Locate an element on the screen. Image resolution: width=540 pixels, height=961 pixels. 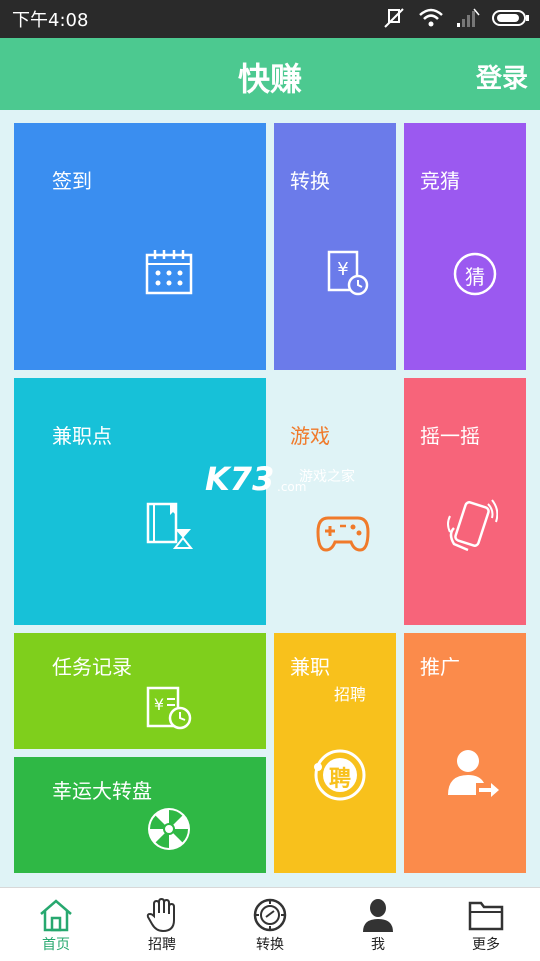
signal-icon is located at coordinates (468, 17).